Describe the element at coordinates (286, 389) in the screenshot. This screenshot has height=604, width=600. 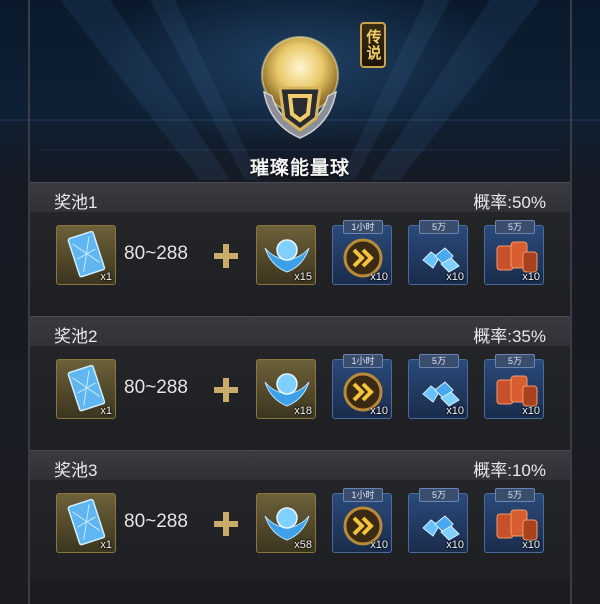
I see `reward-slot-emblem: x18` at that location.